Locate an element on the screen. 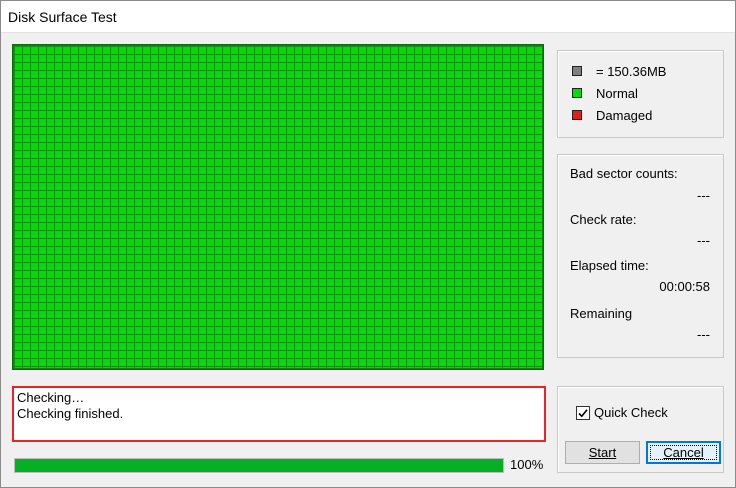 Image resolution: width=736 pixels, height=488 pixels. quick-check-checkbox is located at coordinates (583, 412).